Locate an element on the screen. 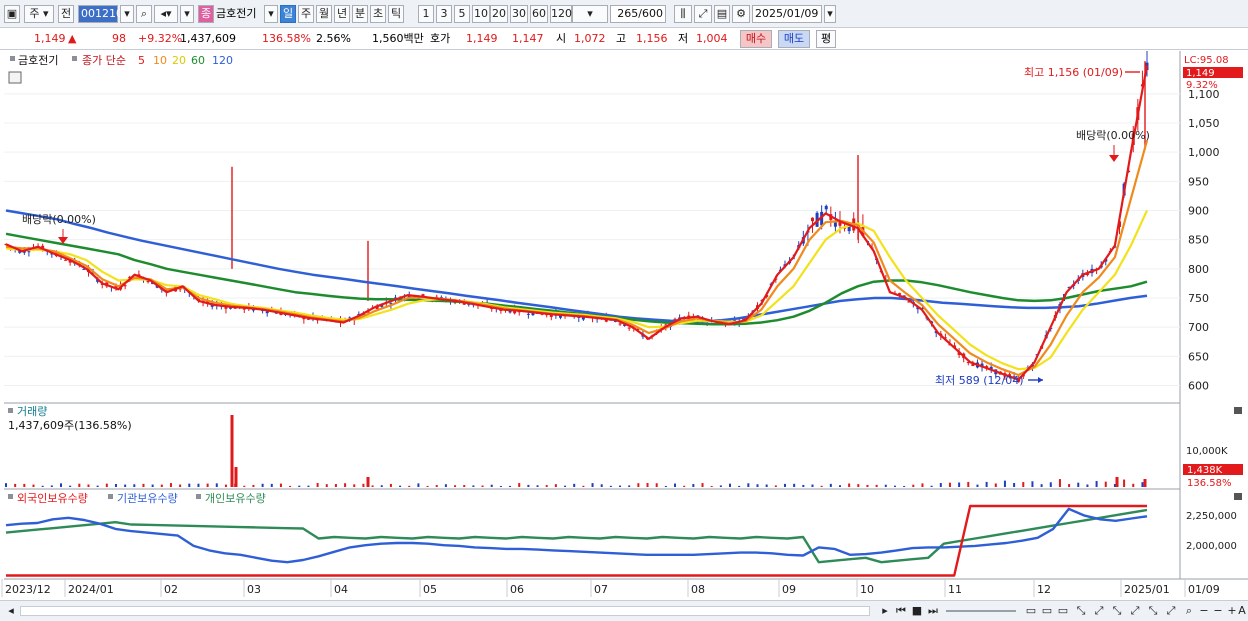 The height and width of the screenshot is (621, 1248). period-button: 분 is located at coordinates (360, 14).